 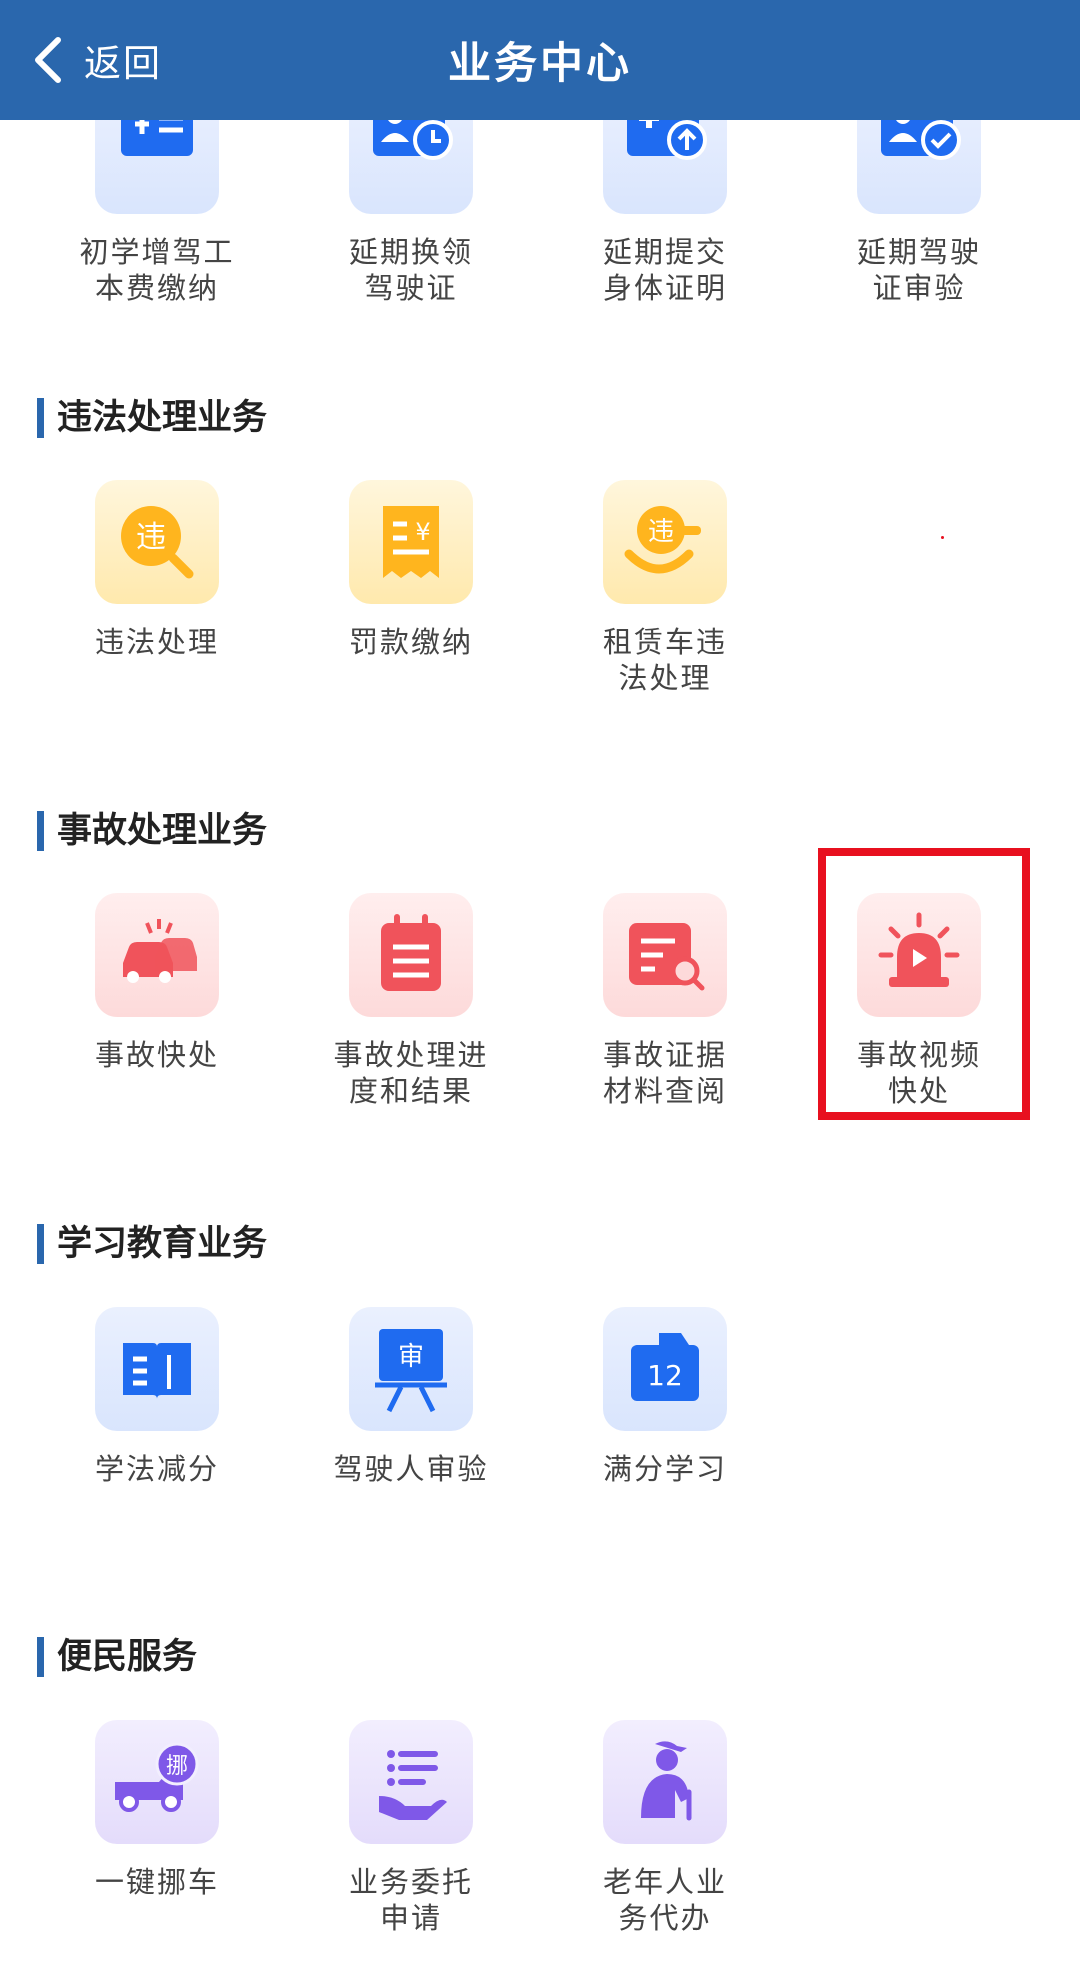 What do you see at coordinates (156, 288) in the screenshot?
I see `item-label-line2: 本费缴纳` at bounding box center [156, 288].